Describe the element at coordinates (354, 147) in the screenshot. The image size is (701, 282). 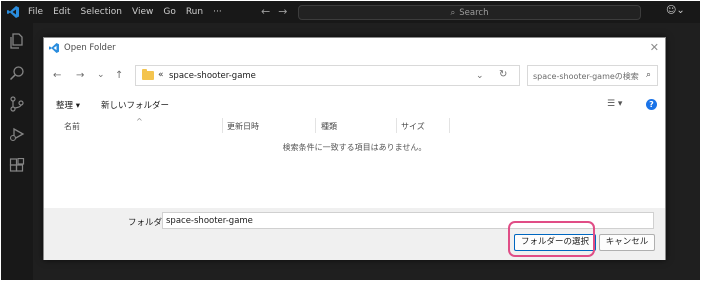
I see `empty-results-message: 検索条件に一致する項目はありません。` at that location.